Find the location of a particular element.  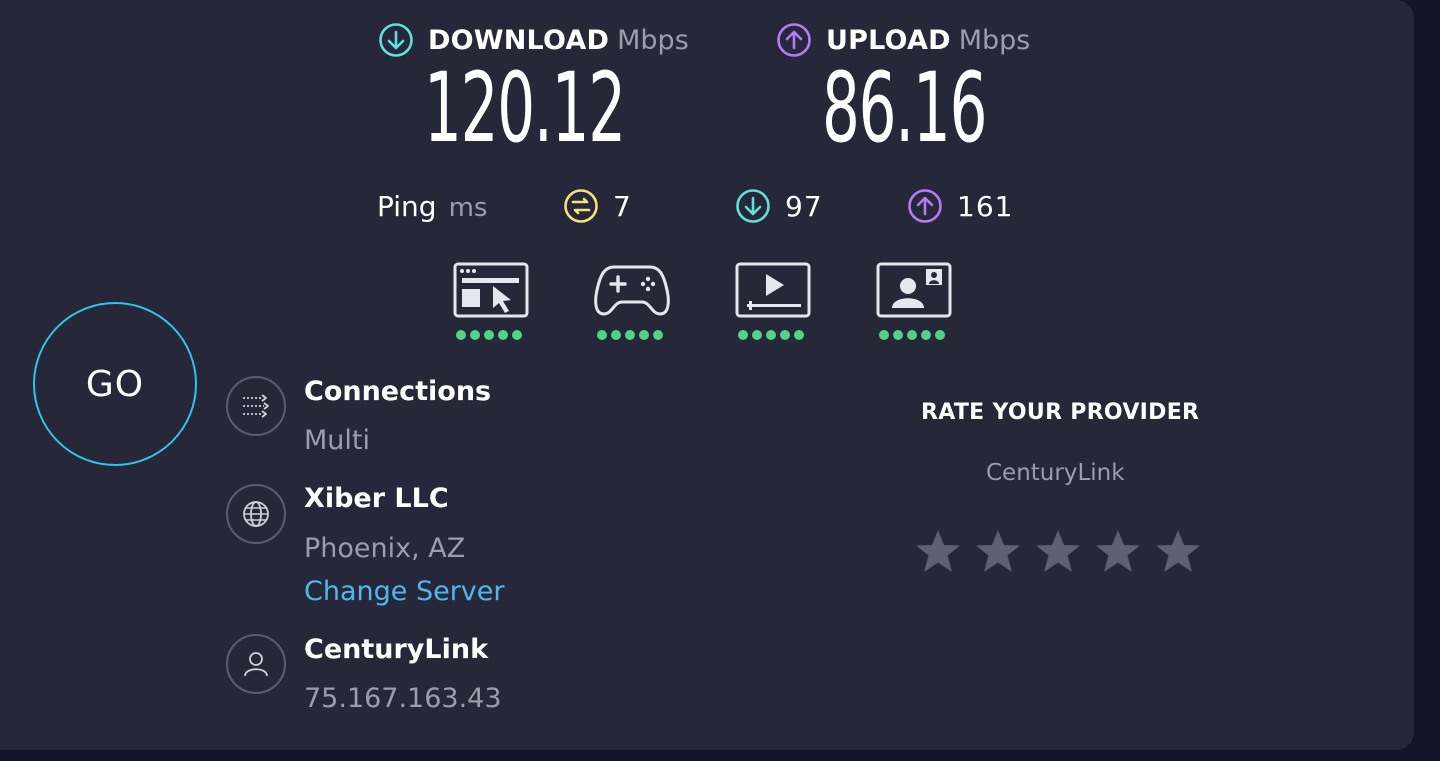

ping-upload-value: 161 is located at coordinates (985, 206).